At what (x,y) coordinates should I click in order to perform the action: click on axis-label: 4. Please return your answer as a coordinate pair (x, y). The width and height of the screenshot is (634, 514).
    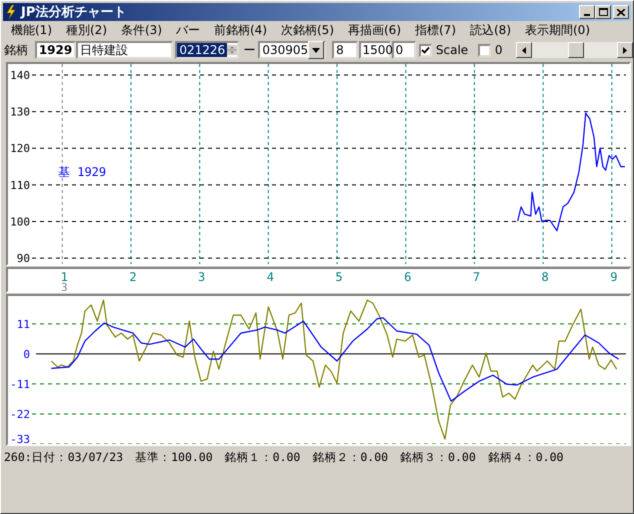
    Looking at the image, I should click on (270, 277).